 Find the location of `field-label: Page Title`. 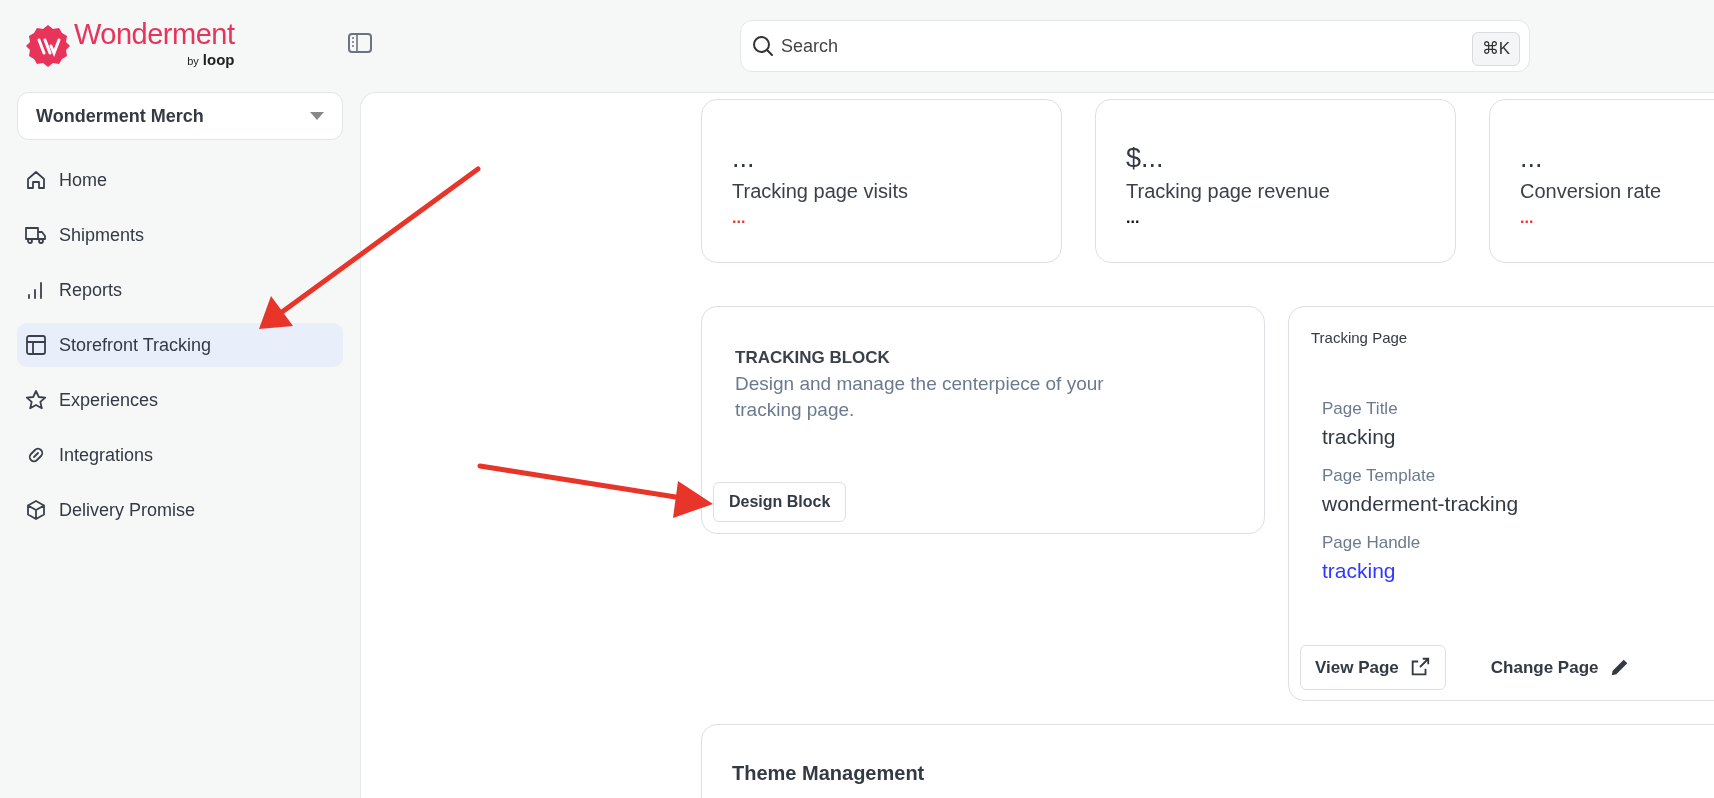

field-label: Page Title is located at coordinates (1360, 408).